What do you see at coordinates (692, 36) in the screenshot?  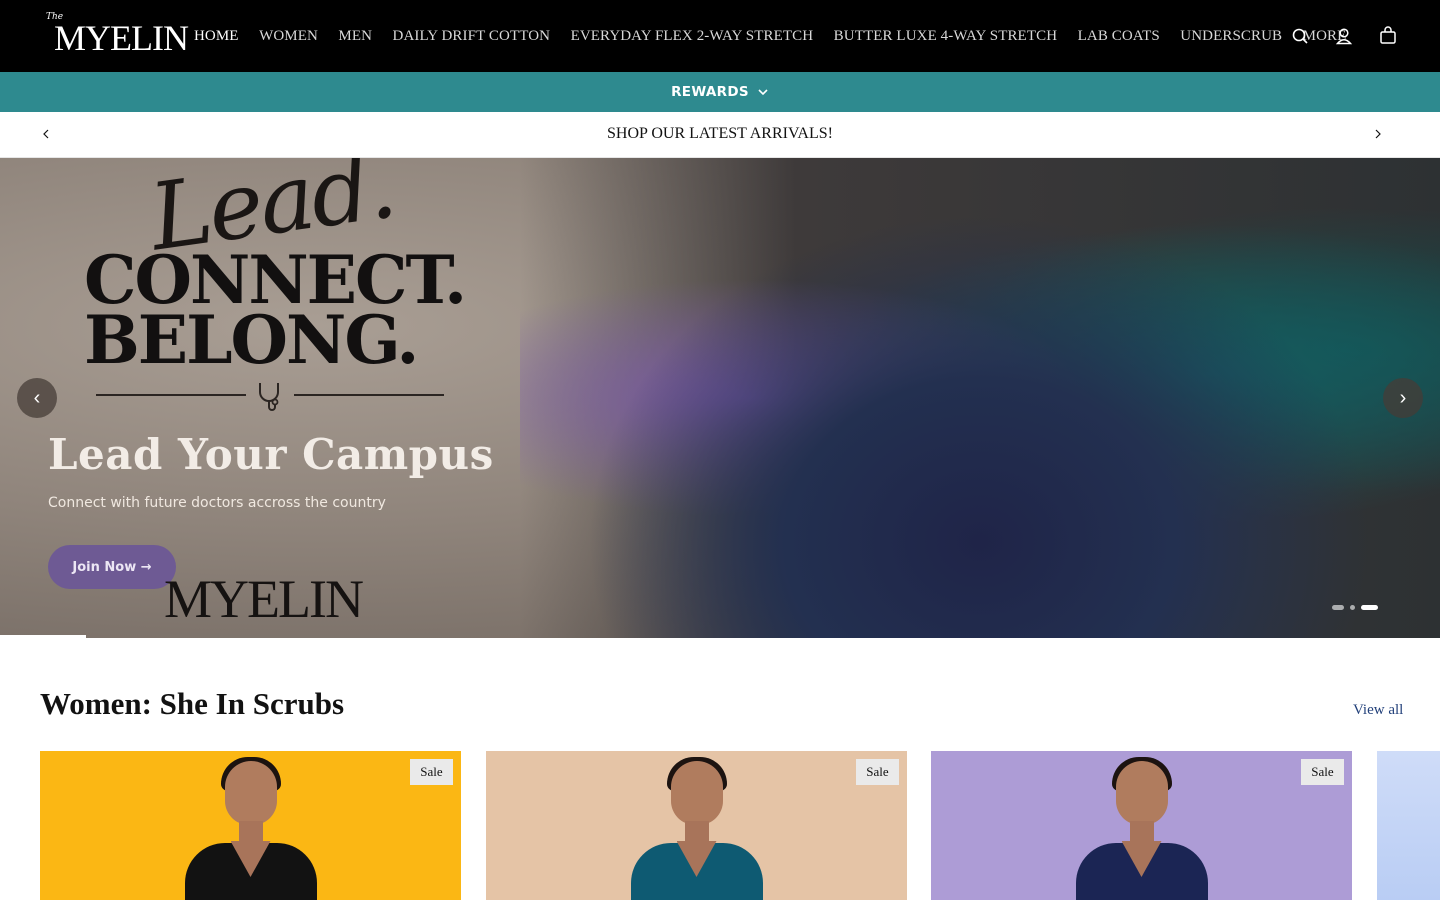 I see `nav-item-everyday-flex: EVERYDAY FLEX 2-WAY STRETCH` at bounding box center [692, 36].